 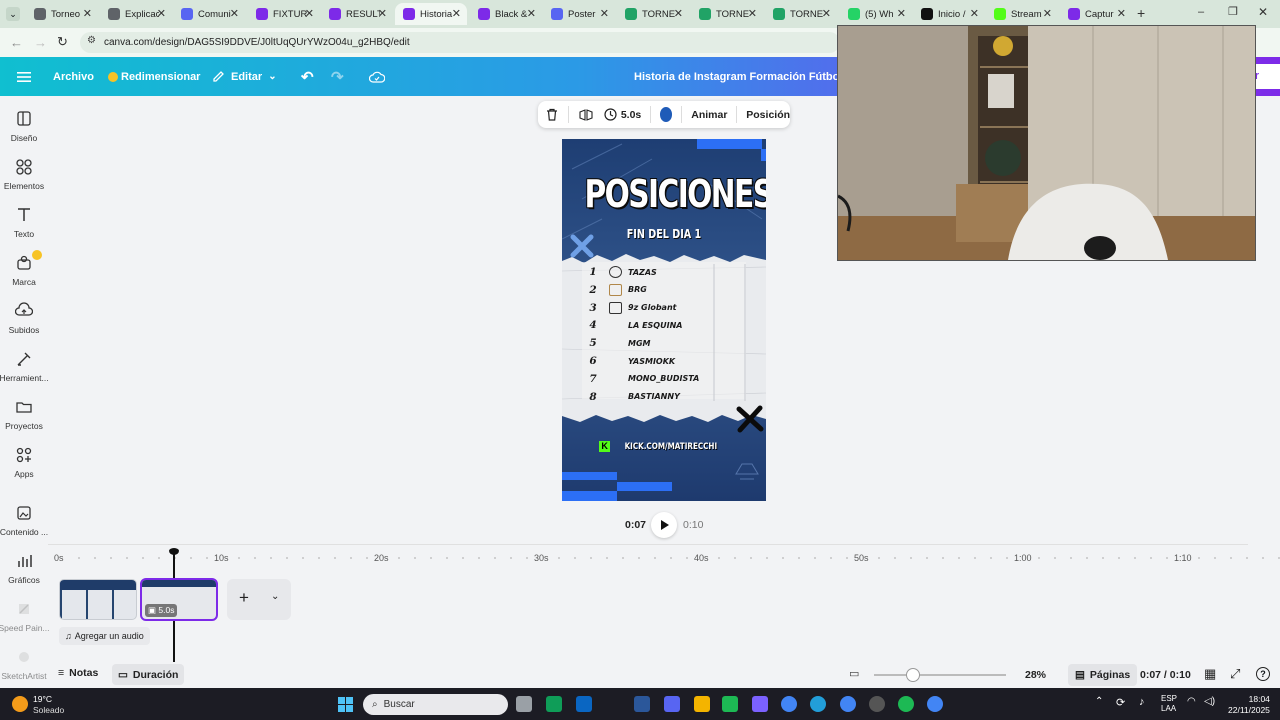 I want to click on window-close-button: ✕, so click(x=1263, y=12).